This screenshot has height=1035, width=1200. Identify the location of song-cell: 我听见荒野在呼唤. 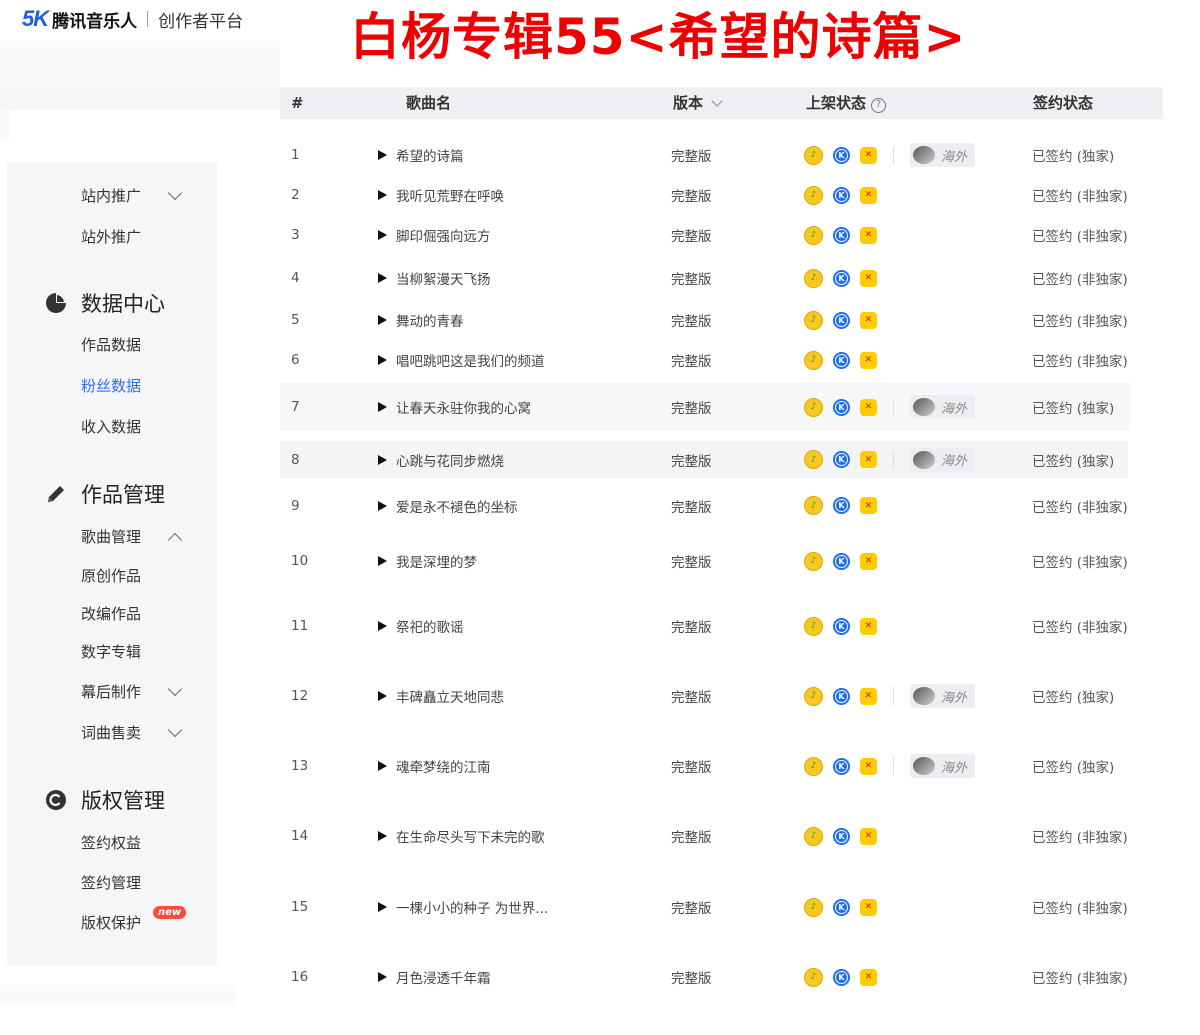
(441, 195).